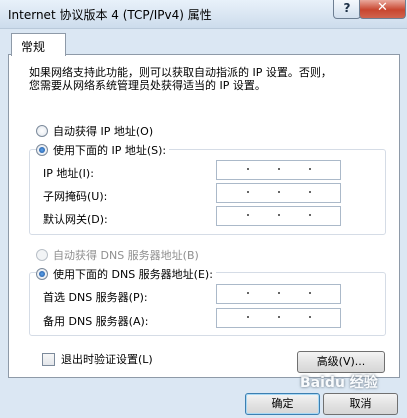 The height and width of the screenshot is (418, 407). I want to click on cancel-button: 取消, so click(360, 404).